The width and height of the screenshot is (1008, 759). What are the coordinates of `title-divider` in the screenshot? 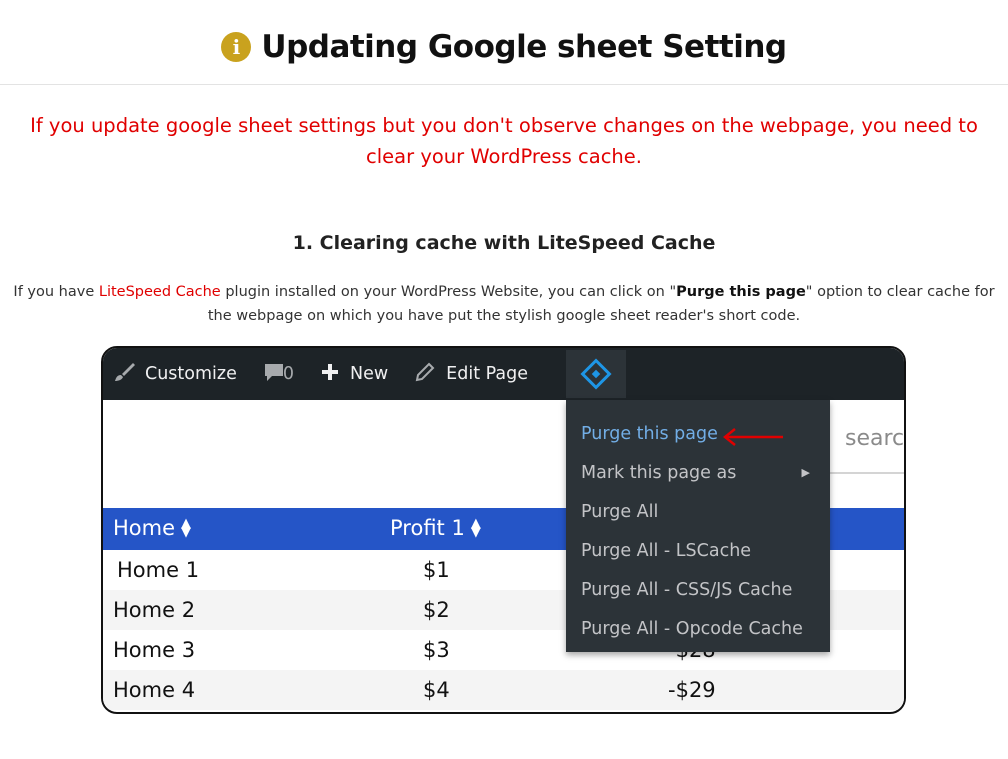 It's located at (504, 84).